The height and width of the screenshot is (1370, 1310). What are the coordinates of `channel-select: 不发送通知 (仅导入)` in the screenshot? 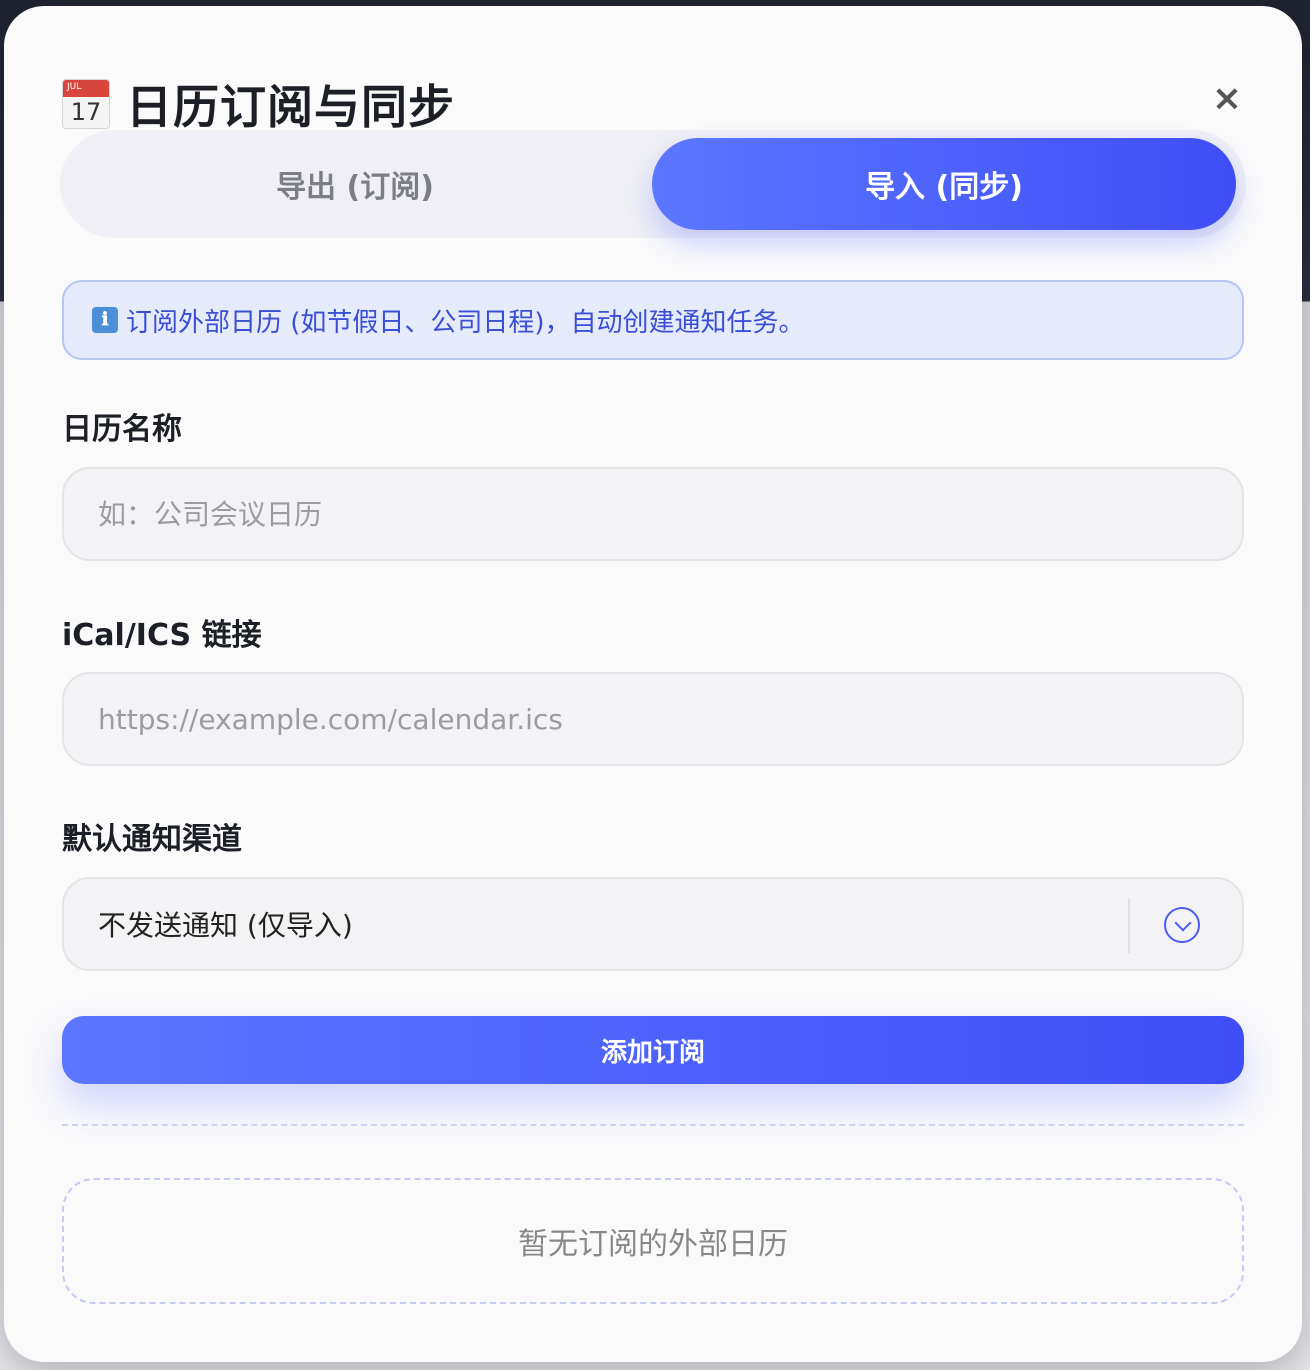 It's located at (653, 924).